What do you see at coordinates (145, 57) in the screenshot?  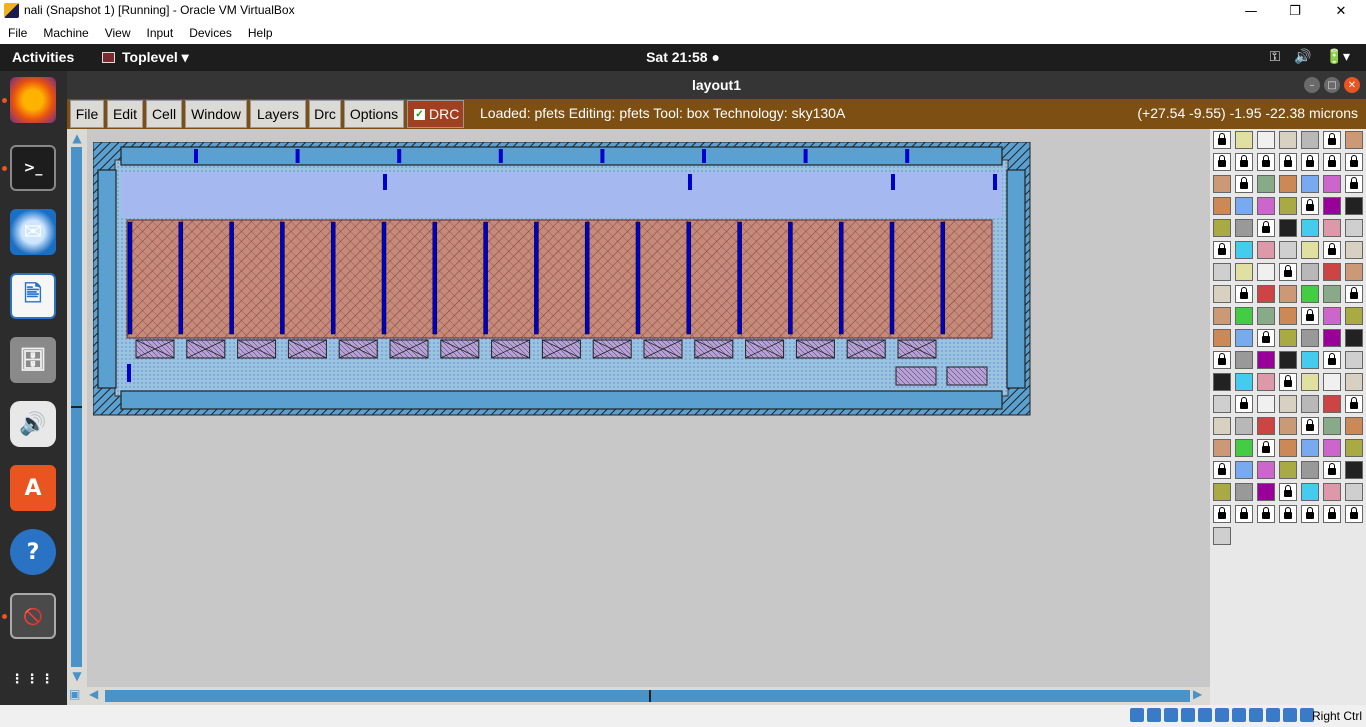 I see `app-menu: Toplevel ▾` at bounding box center [145, 57].